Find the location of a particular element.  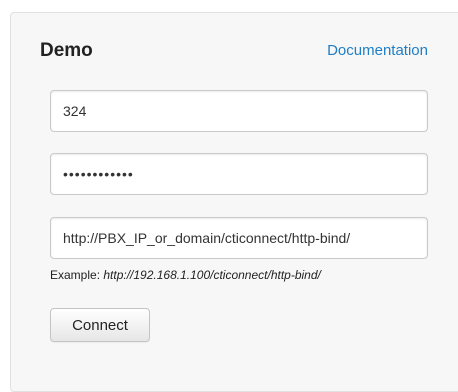

documentation-link: Documentation is located at coordinates (377, 50).